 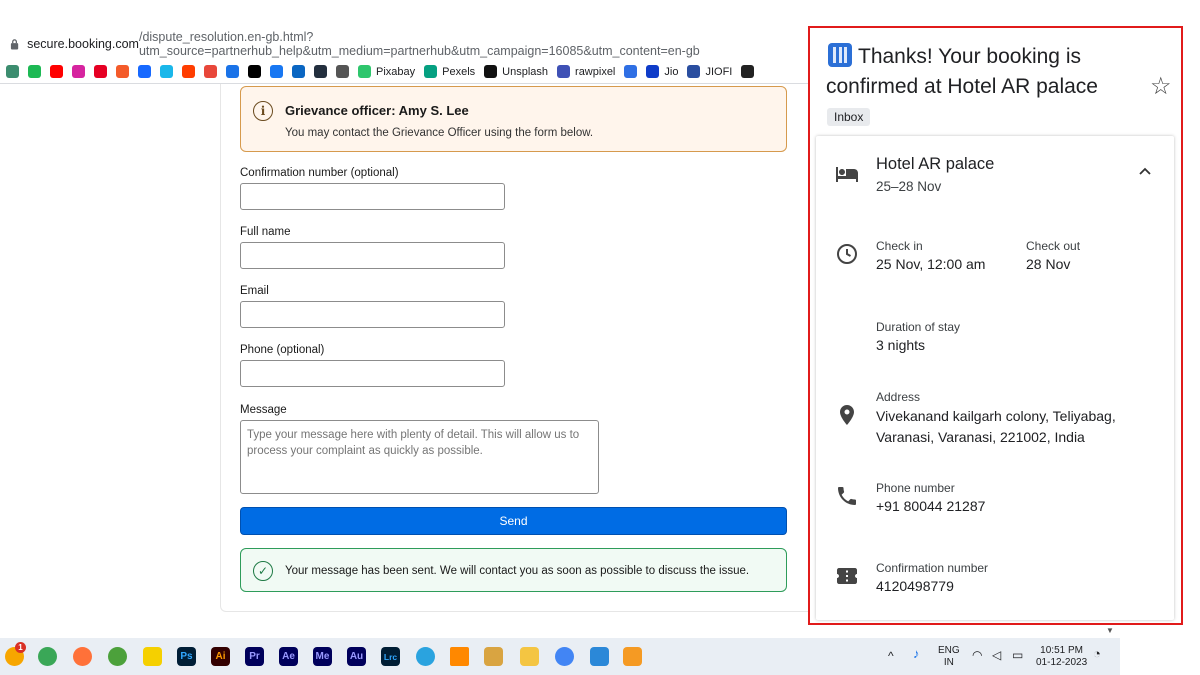 What do you see at coordinates (932, 568) in the screenshot?
I see `confirmation-number-label-panel: Confirmation number` at bounding box center [932, 568].